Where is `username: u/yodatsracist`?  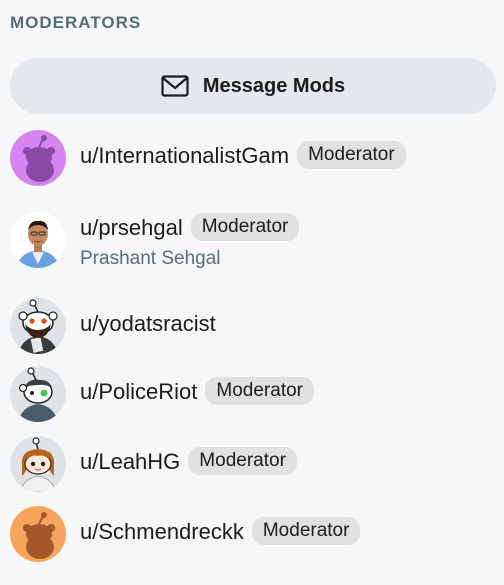
username: u/yodatsracist is located at coordinates (148, 323).